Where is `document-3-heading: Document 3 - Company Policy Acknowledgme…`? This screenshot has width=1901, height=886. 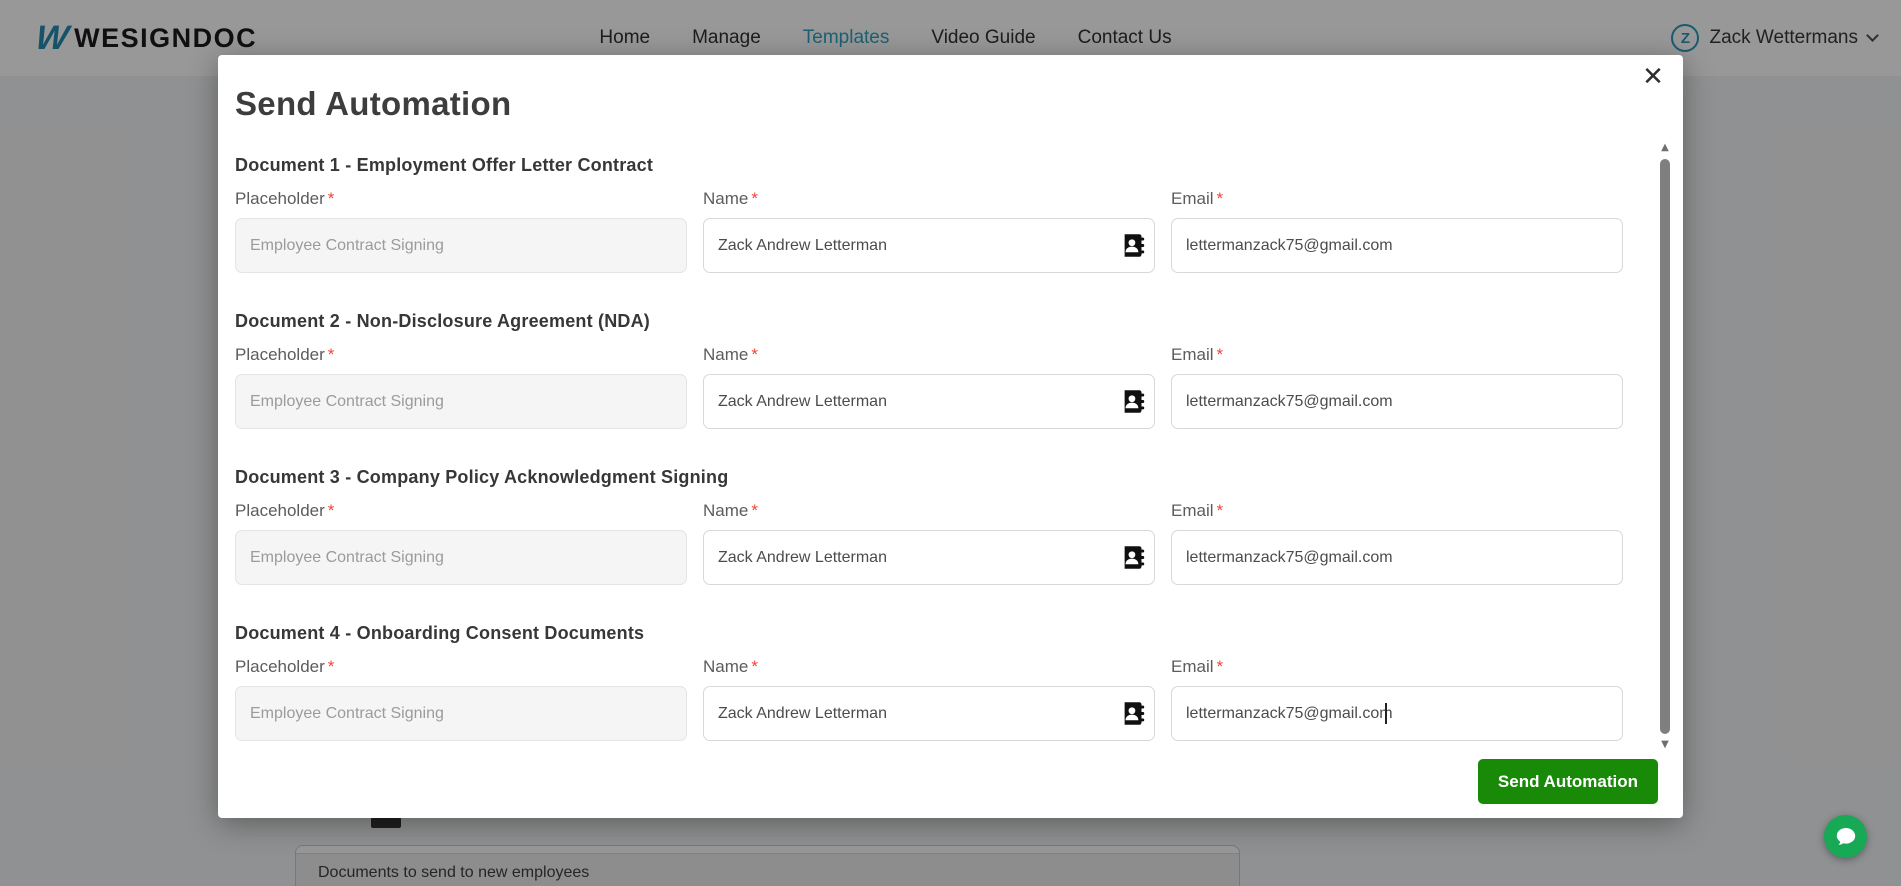 document-3-heading: Document 3 - Company Policy Acknowledgme… is located at coordinates (482, 477).